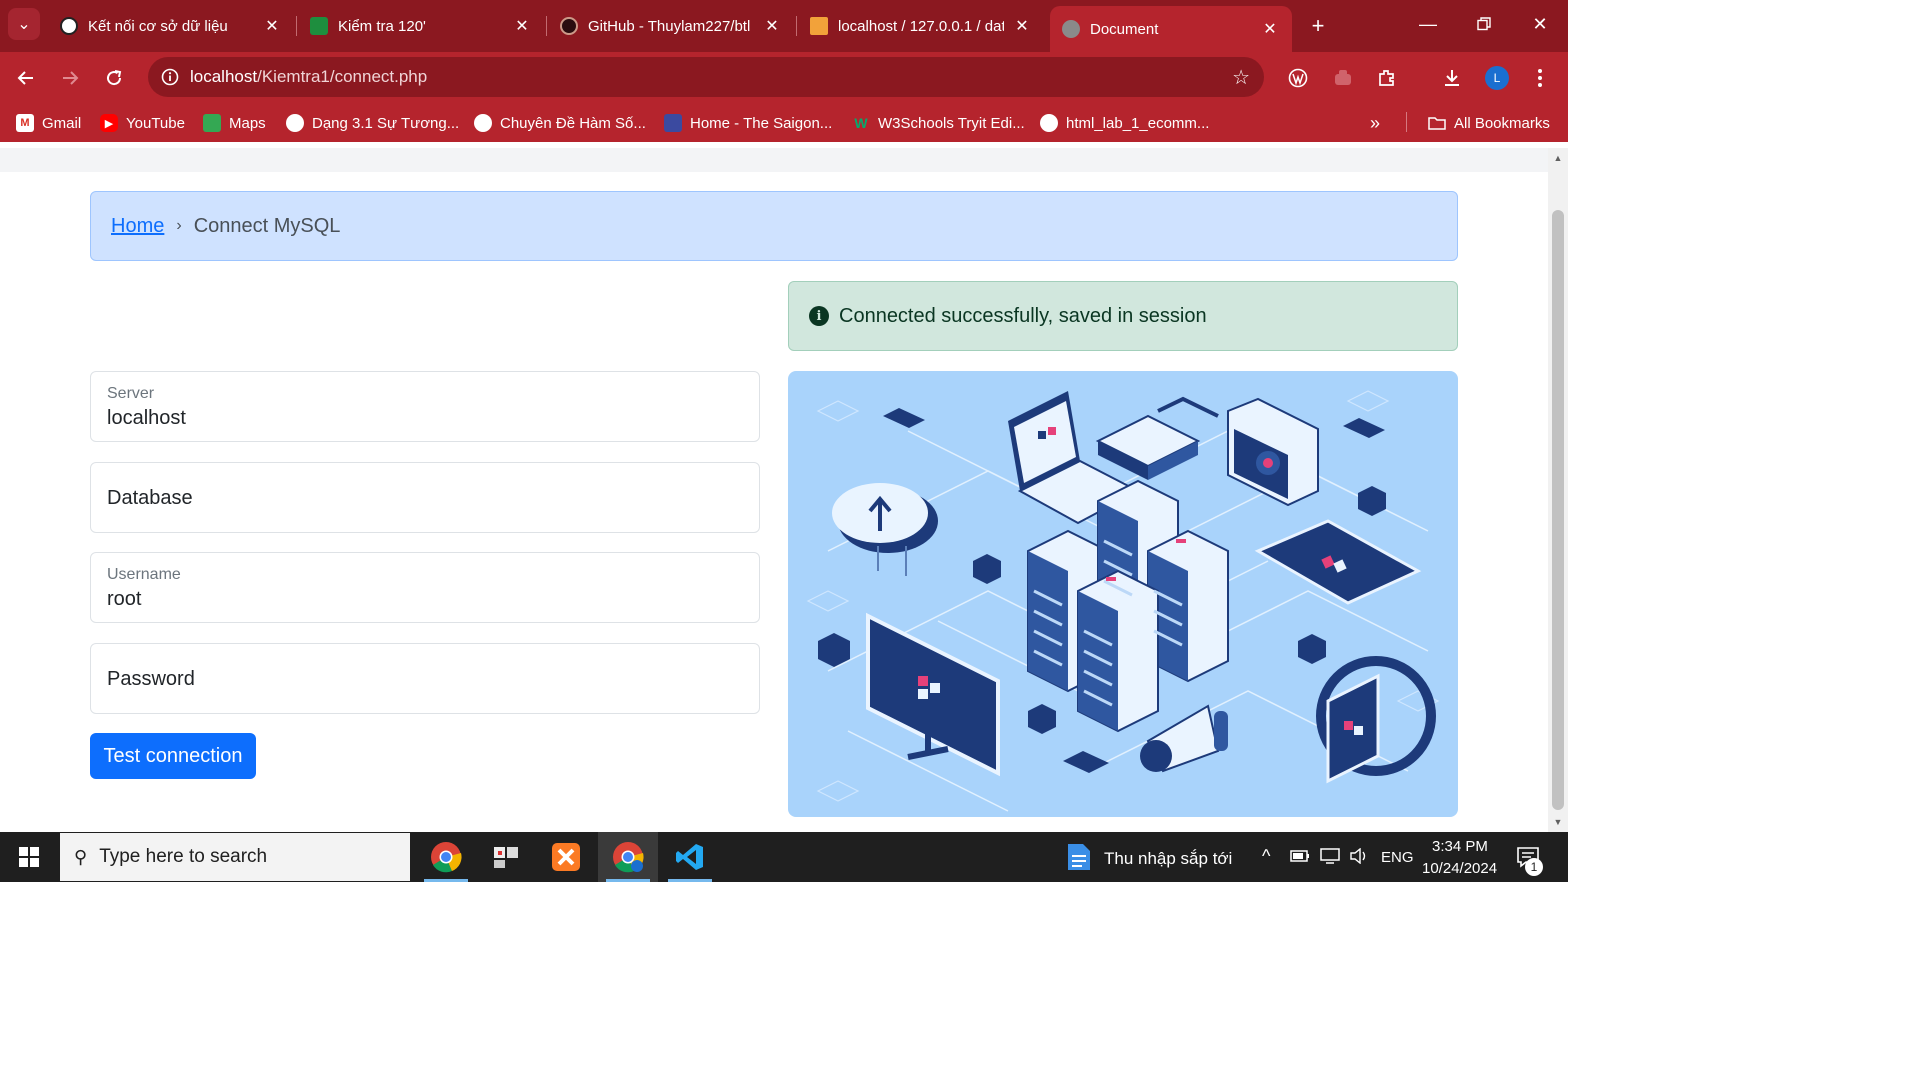 The height and width of the screenshot is (1080, 1920). What do you see at coordinates (1298, 78) in the screenshot?
I see `wordpress-extension-icon` at bounding box center [1298, 78].